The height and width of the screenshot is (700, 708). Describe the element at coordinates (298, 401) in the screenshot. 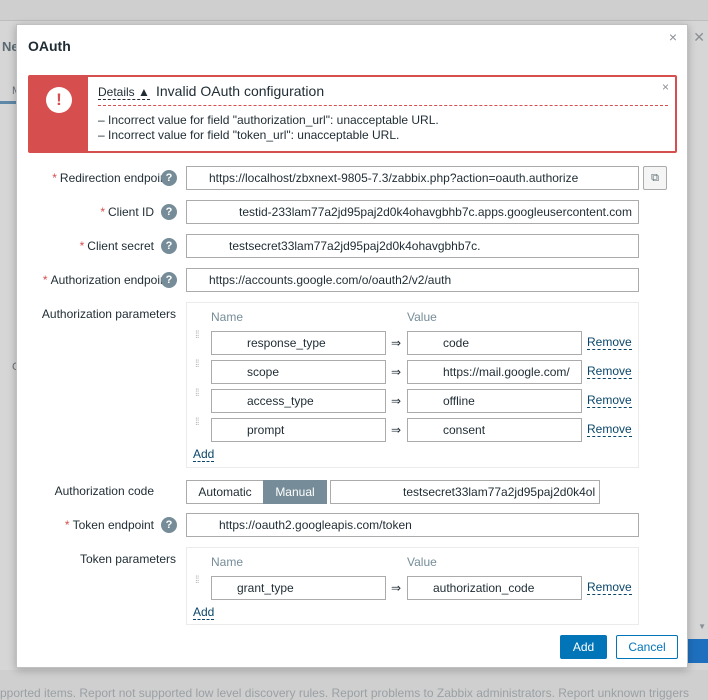

I see `param-name-field: access_type` at that location.